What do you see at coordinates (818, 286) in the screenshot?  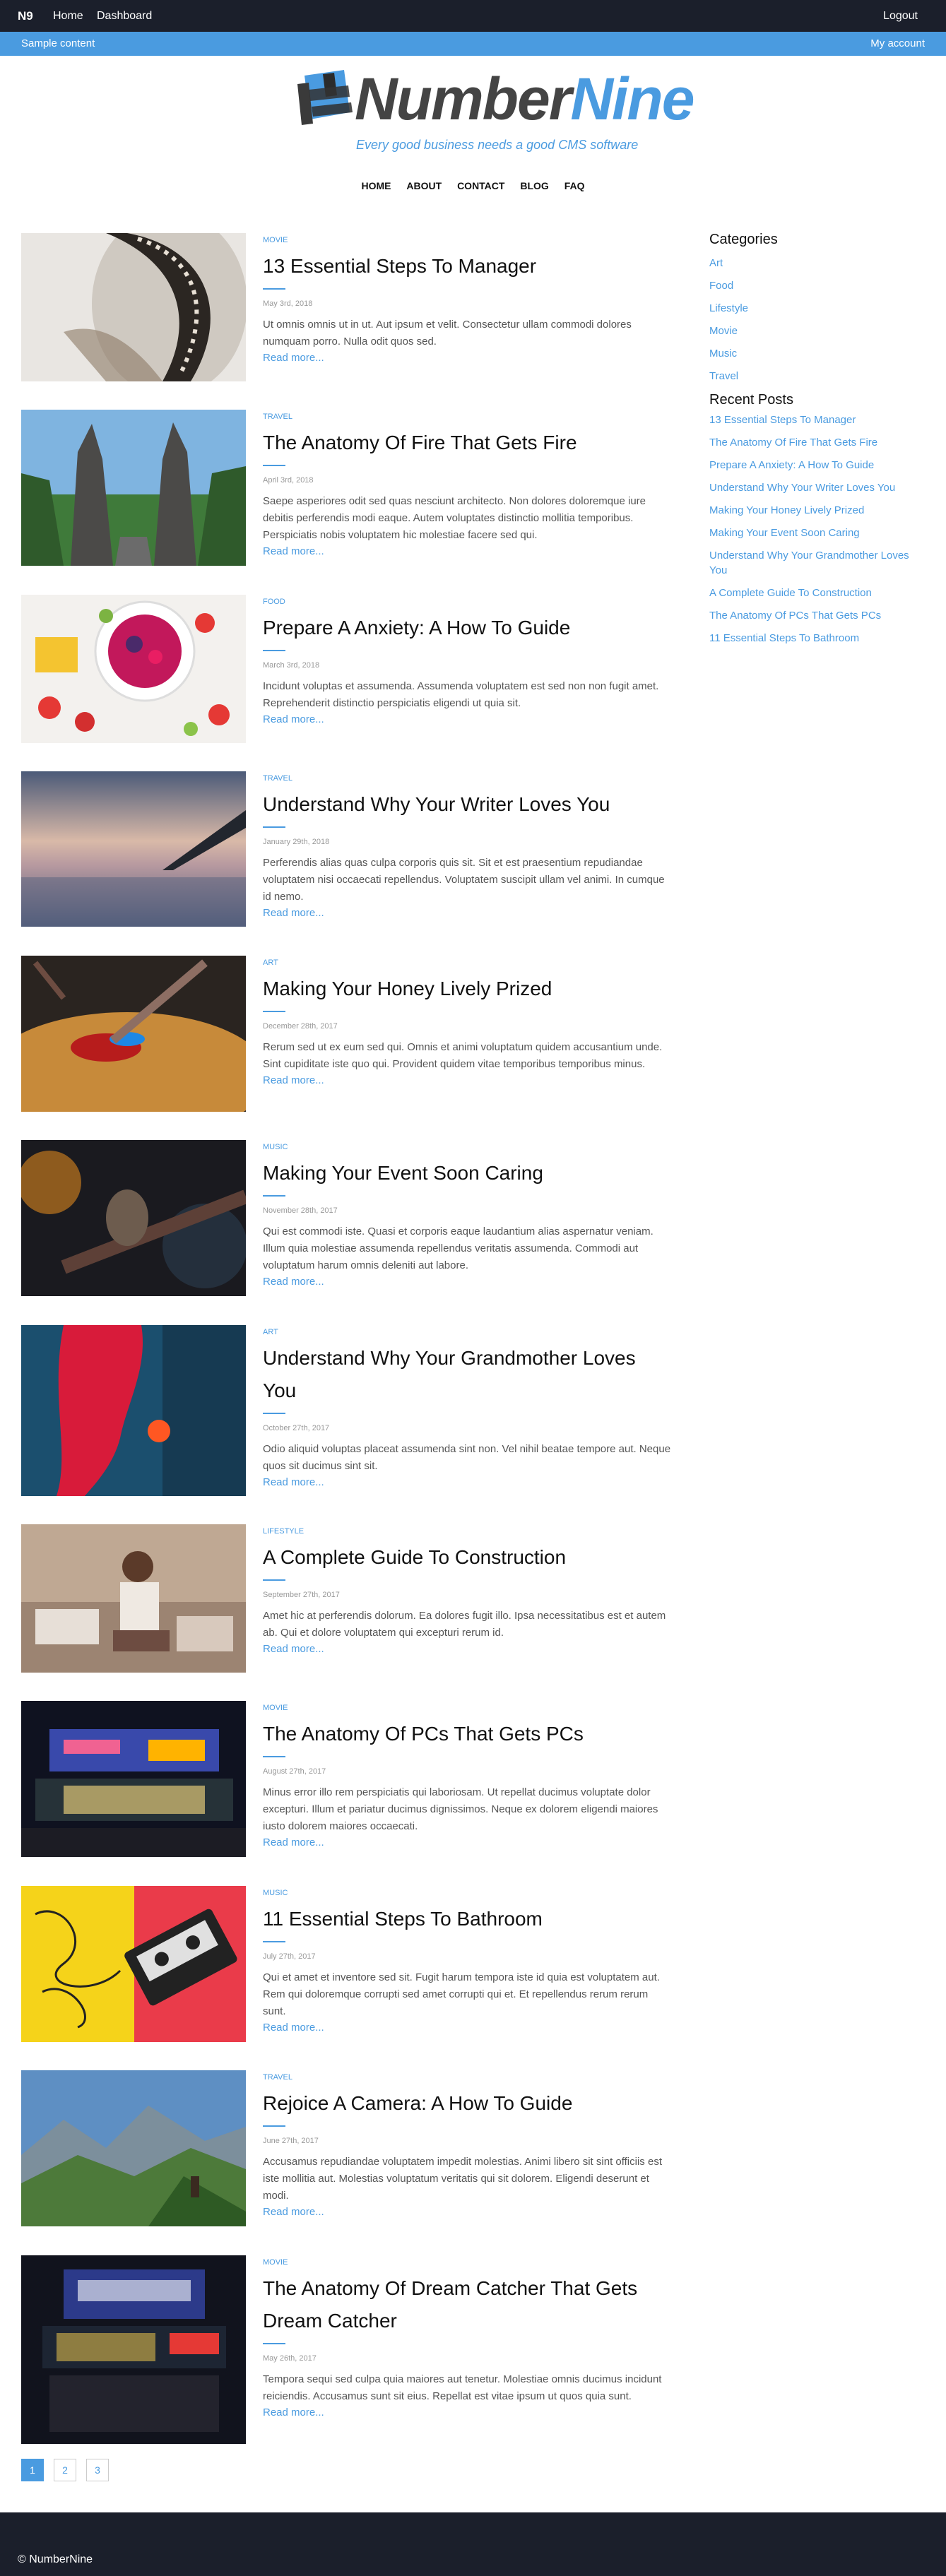 I see `category-link-food: Food` at bounding box center [818, 286].